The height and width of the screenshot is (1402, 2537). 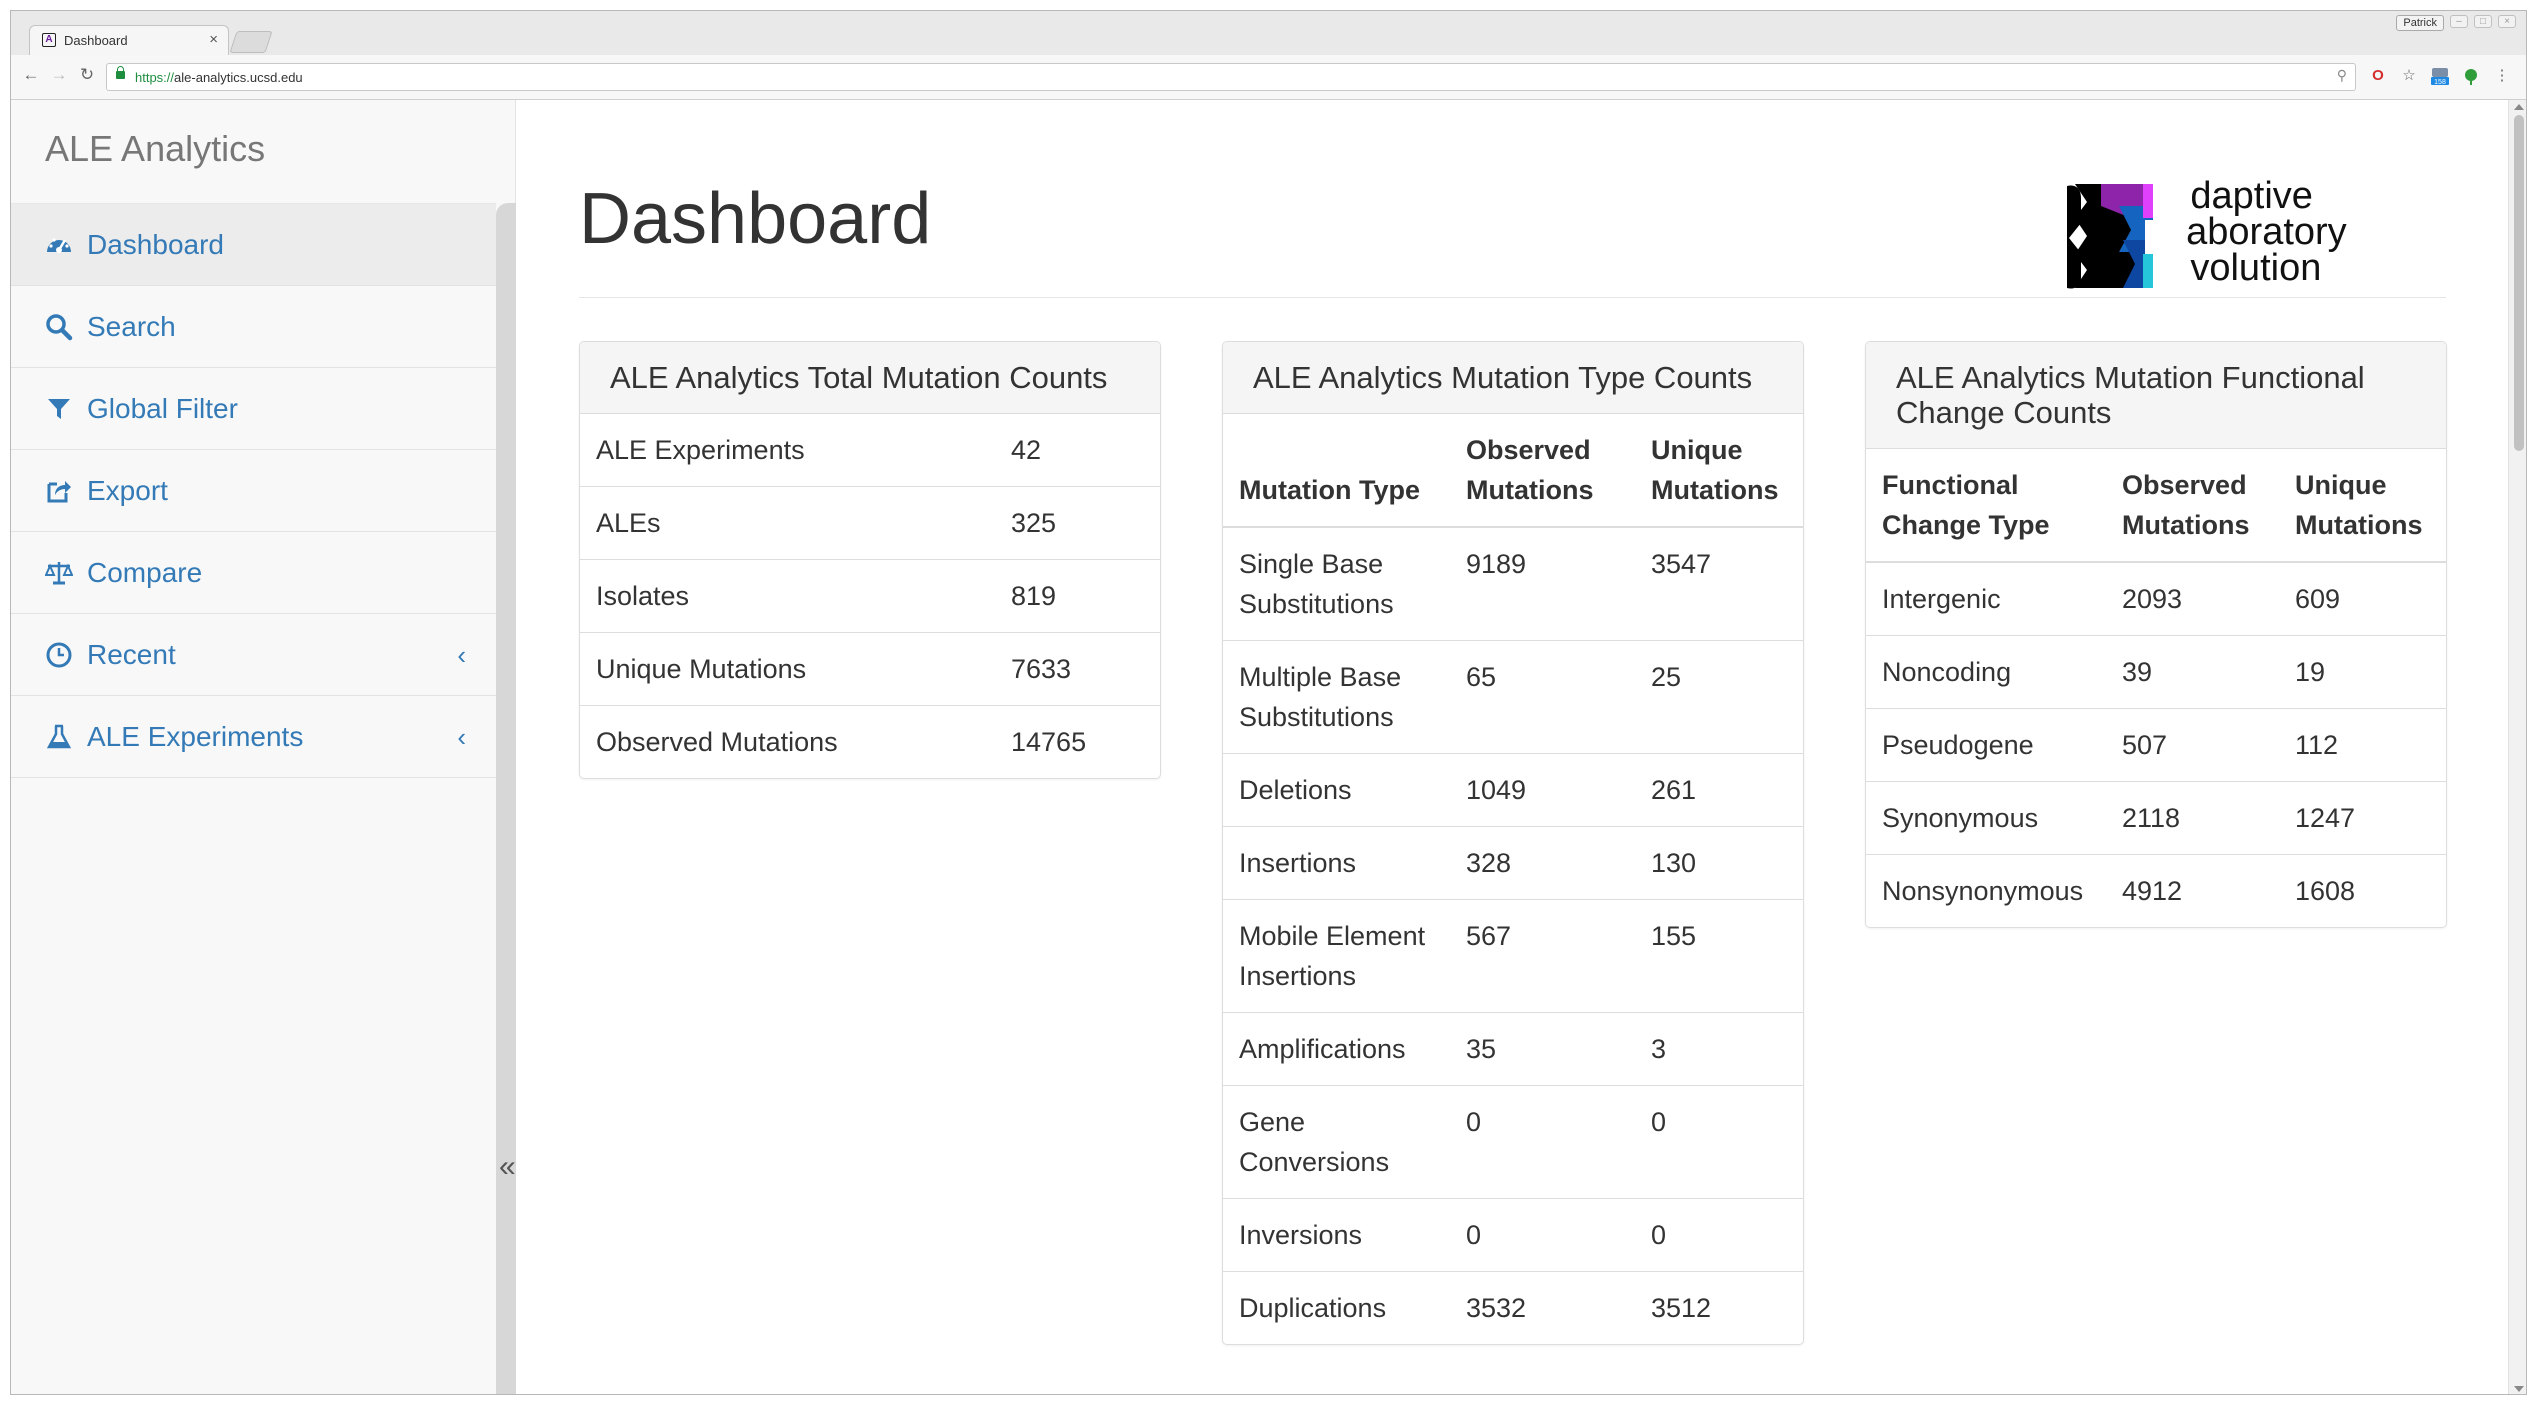 What do you see at coordinates (2517, 747) in the screenshot?
I see `page-scrollbar` at bounding box center [2517, 747].